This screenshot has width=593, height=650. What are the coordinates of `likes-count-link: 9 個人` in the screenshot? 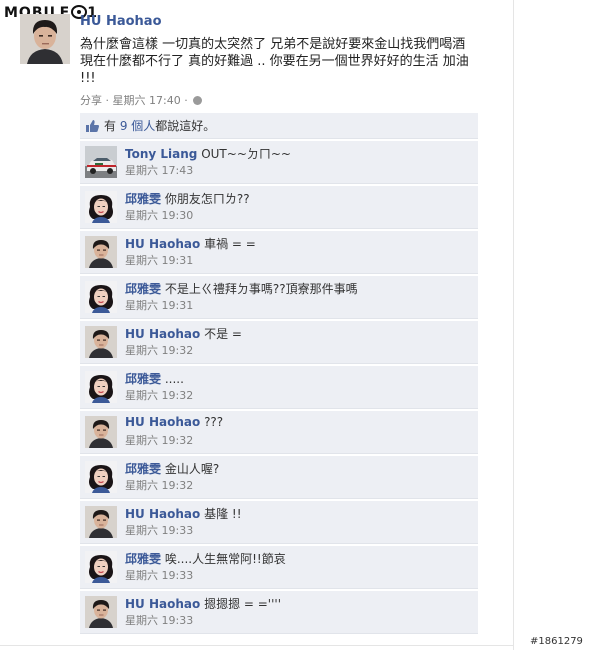 It's located at (137, 126).